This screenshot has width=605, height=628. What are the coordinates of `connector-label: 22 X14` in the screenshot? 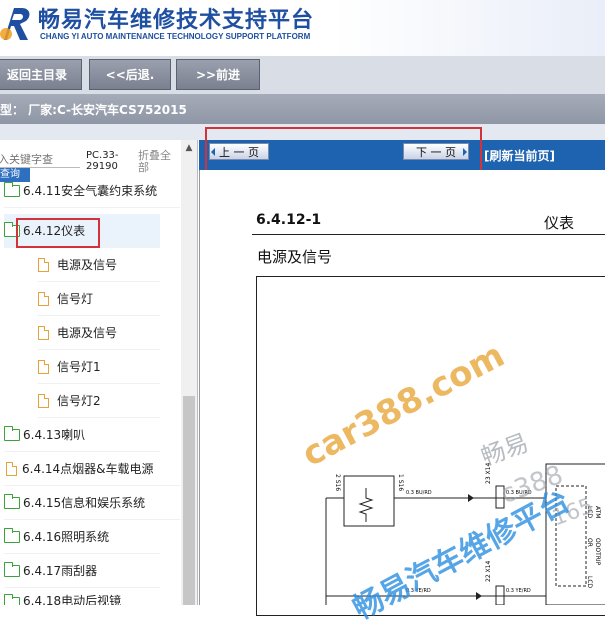 It's located at (488, 571).